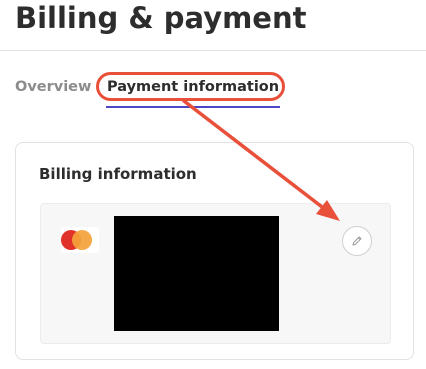 The height and width of the screenshot is (369, 426). What do you see at coordinates (118, 174) in the screenshot?
I see `billing-information-title: Billing information` at bounding box center [118, 174].